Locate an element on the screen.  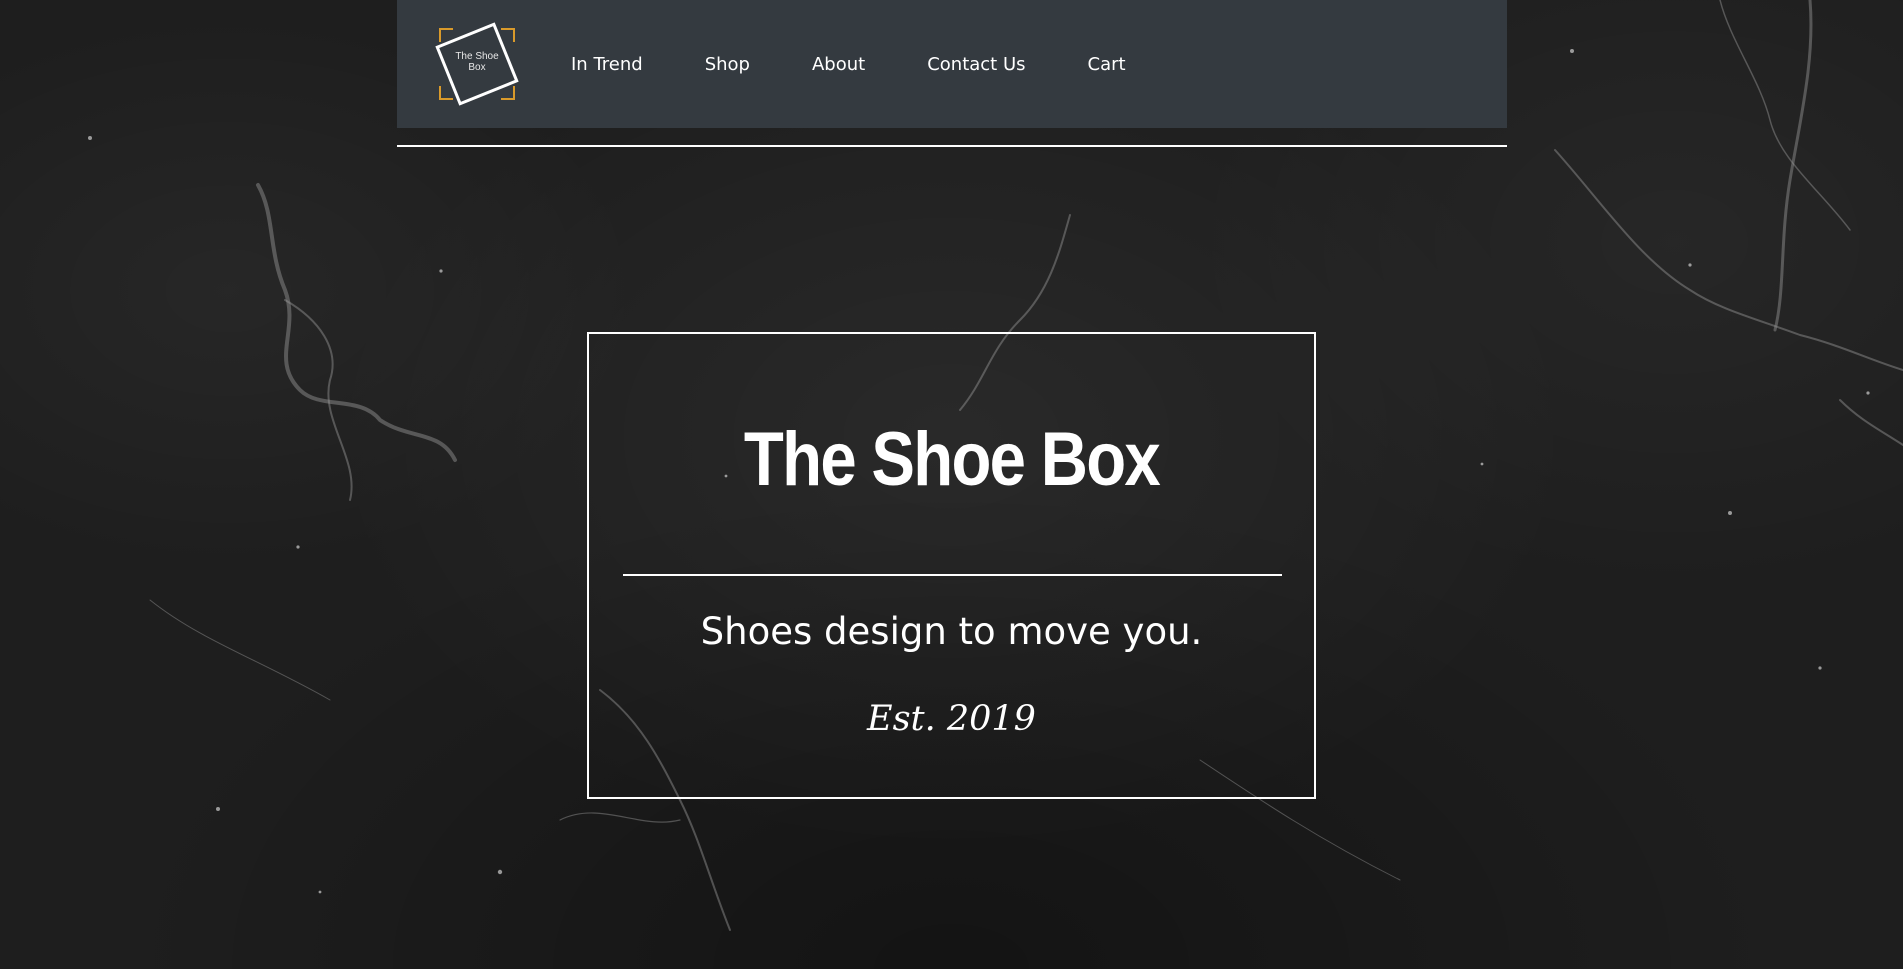
nav-link-shop: Shop is located at coordinates (727, 64).